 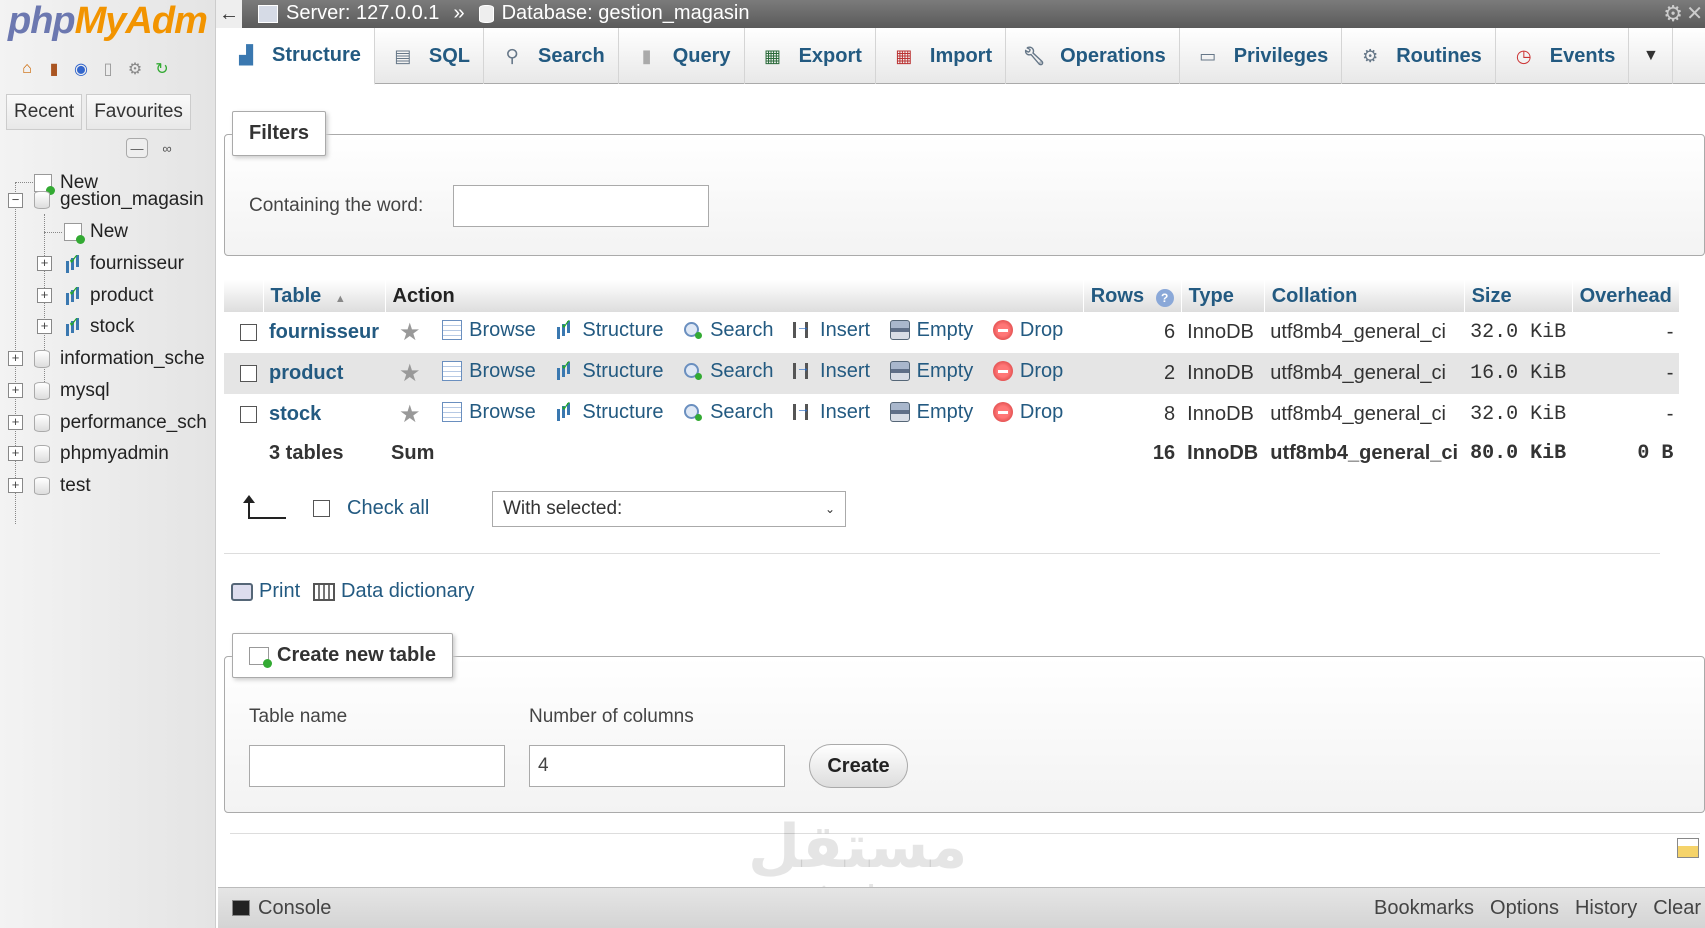 What do you see at coordinates (626, 13) in the screenshot?
I see `breadcrumb-database: Database: gestion_magasin` at bounding box center [626, 13].